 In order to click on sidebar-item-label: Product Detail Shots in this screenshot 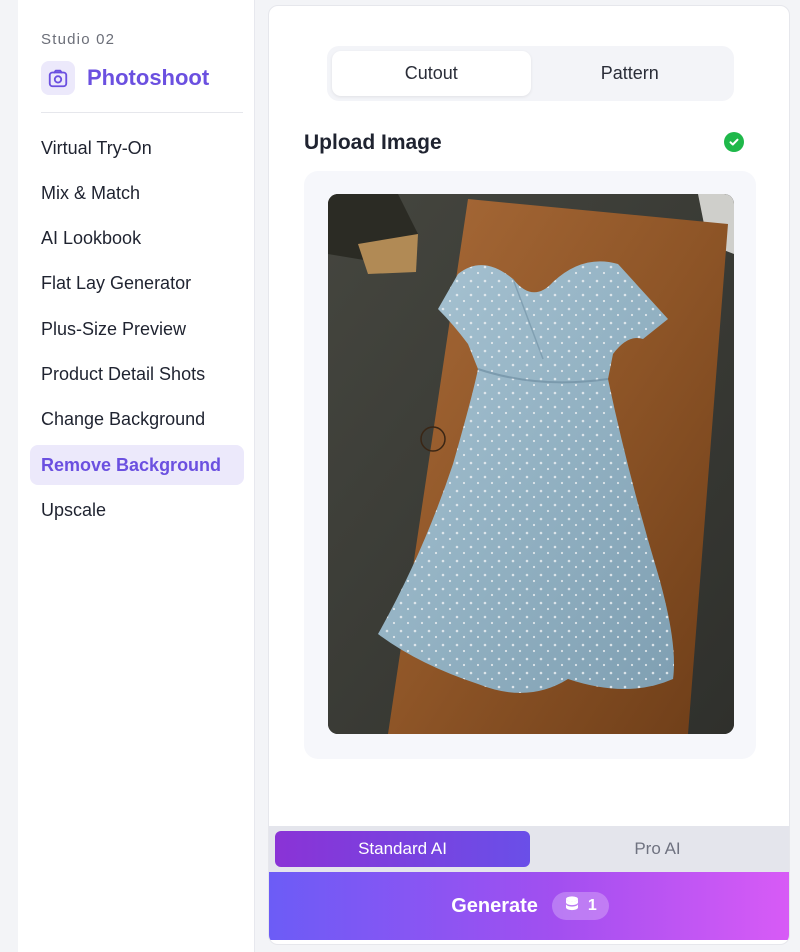, I will do `click(123, 373)`.